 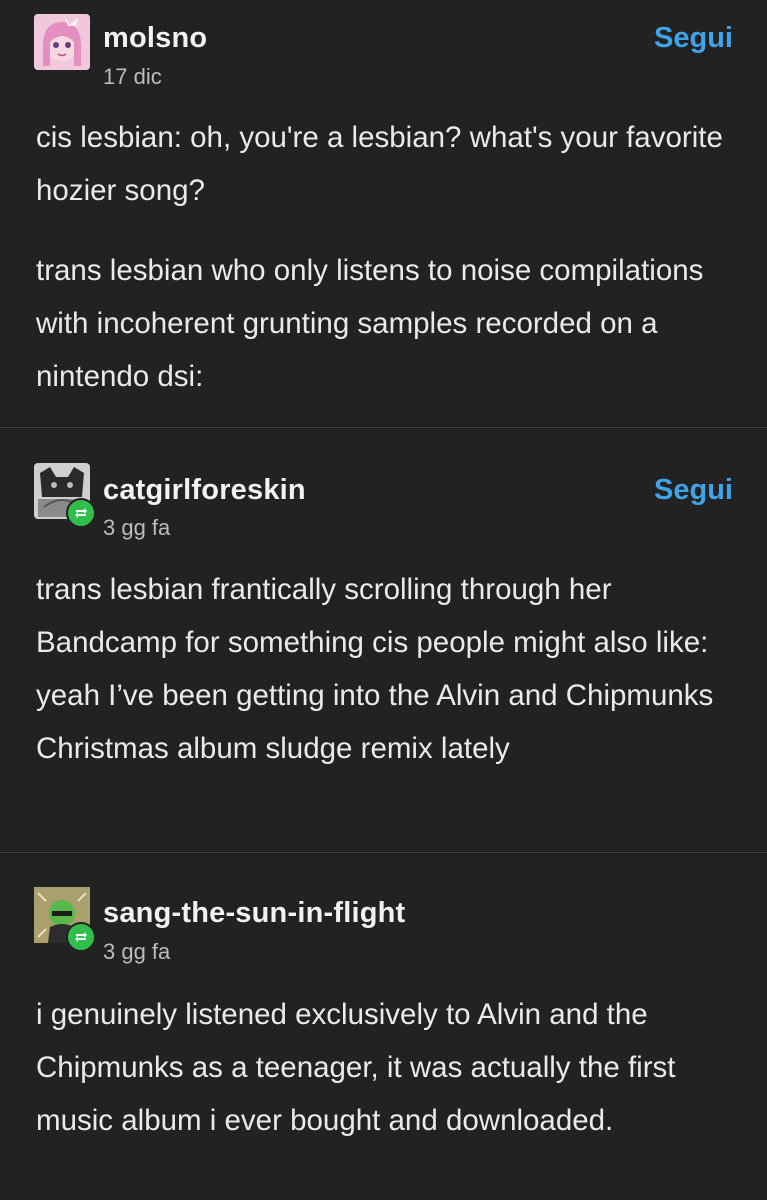 What do you see at coordinates (254, 913) in the screenshot?
I see `username: sang-the-sun-in-flight` at bounding box center [254, 913].